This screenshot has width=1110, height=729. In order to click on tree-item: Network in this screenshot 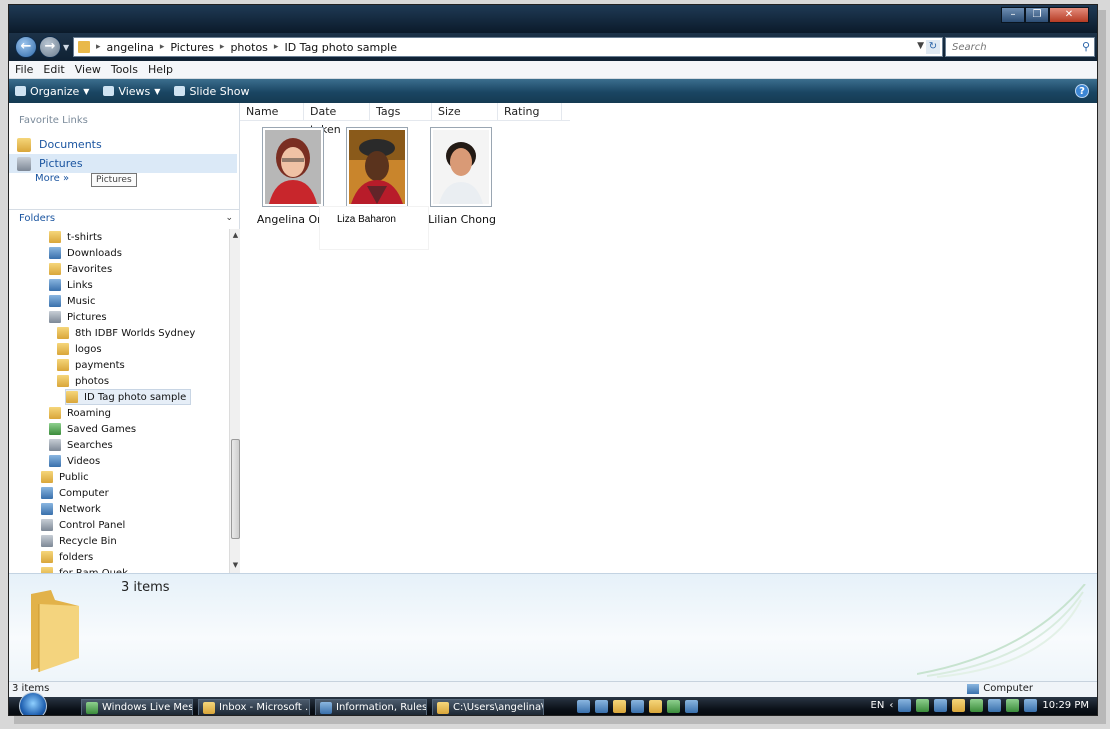, I will do `click(71, 509)`.